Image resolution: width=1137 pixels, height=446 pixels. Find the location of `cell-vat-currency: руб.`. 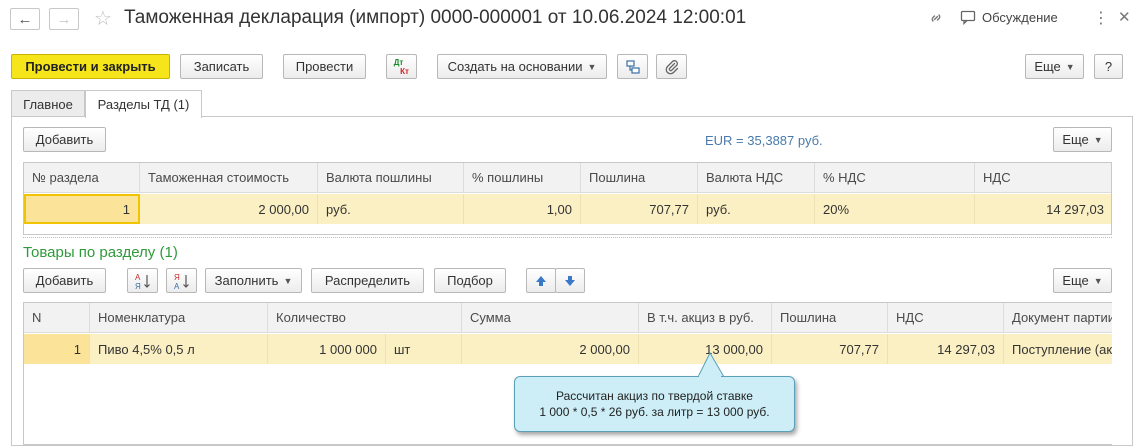

cell-vat-currency: руб. is located at coordinates (756, 209).